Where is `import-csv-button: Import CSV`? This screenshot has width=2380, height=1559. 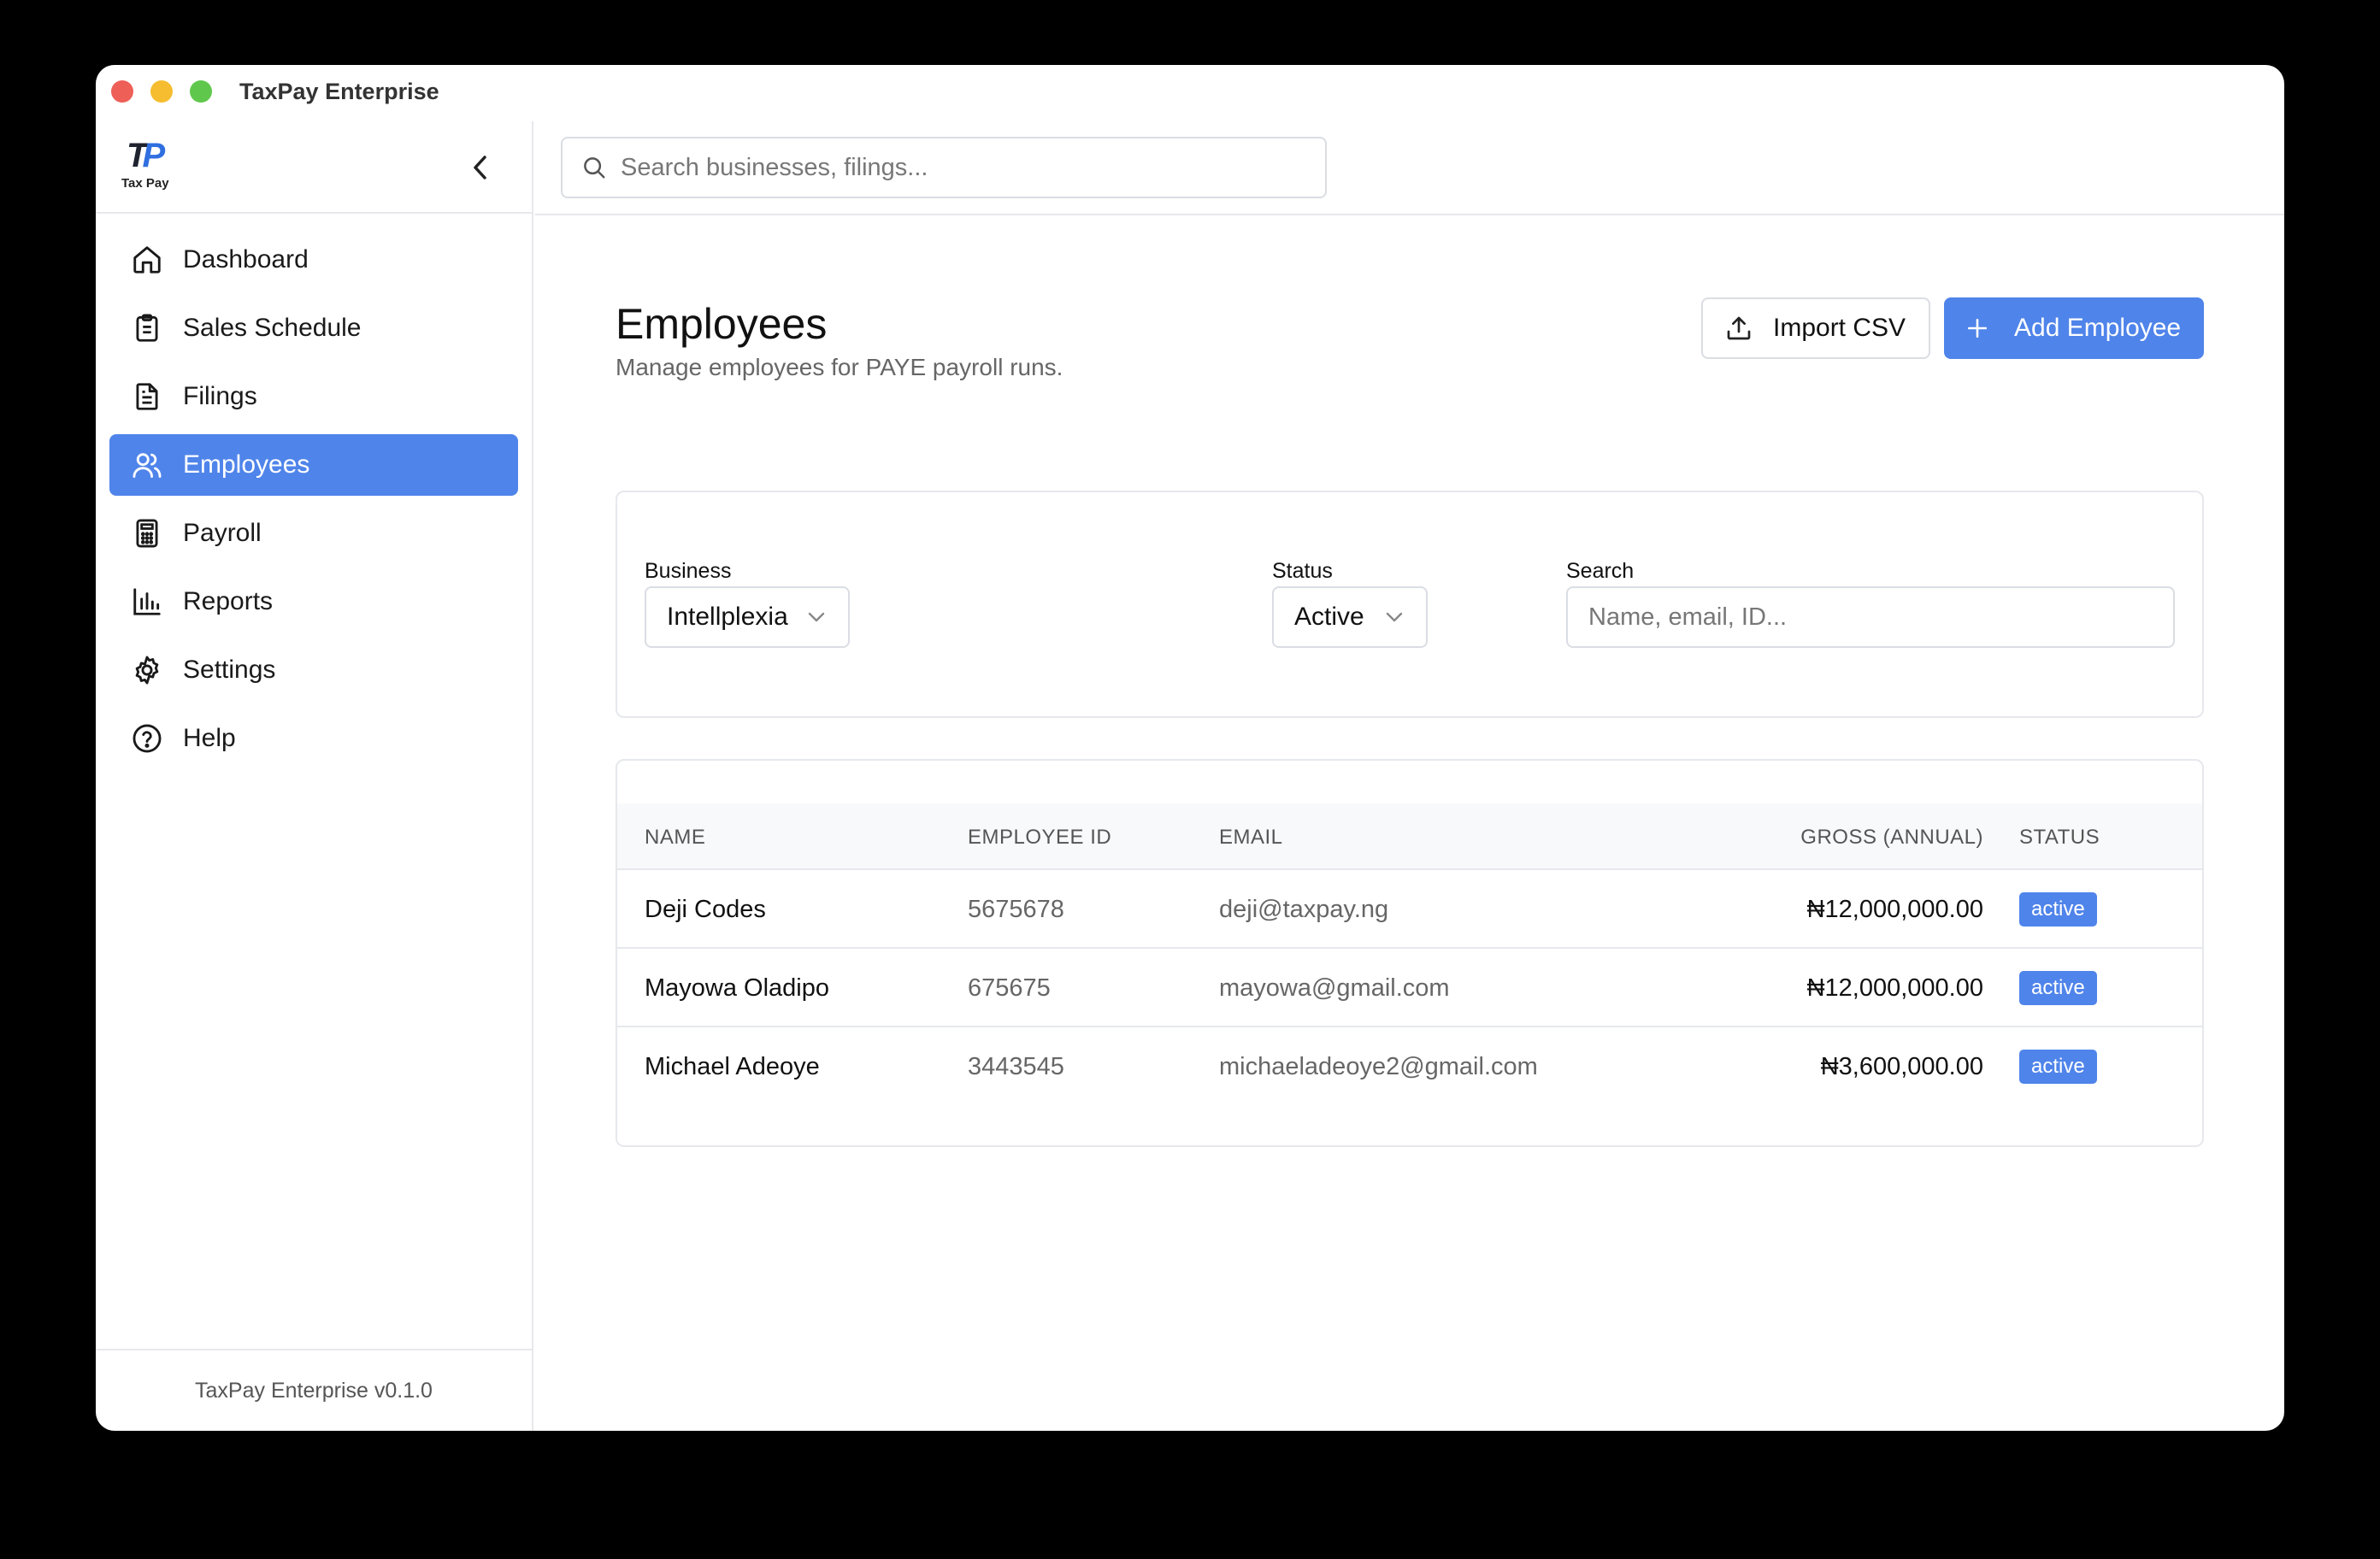
import-csv-button: Import CSV is located at coordinates (1816, 328).